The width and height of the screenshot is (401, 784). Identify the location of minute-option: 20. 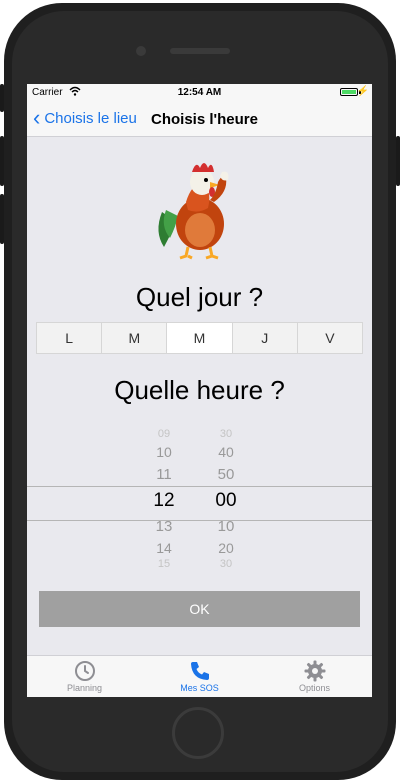
(226, 548).